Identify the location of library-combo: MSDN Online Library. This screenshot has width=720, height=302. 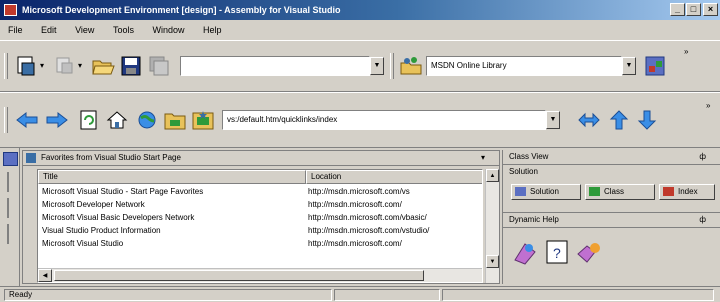
(524, 66).